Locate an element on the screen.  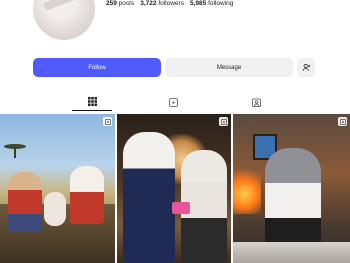
tab-tagged is located at coordinates (256, 102).